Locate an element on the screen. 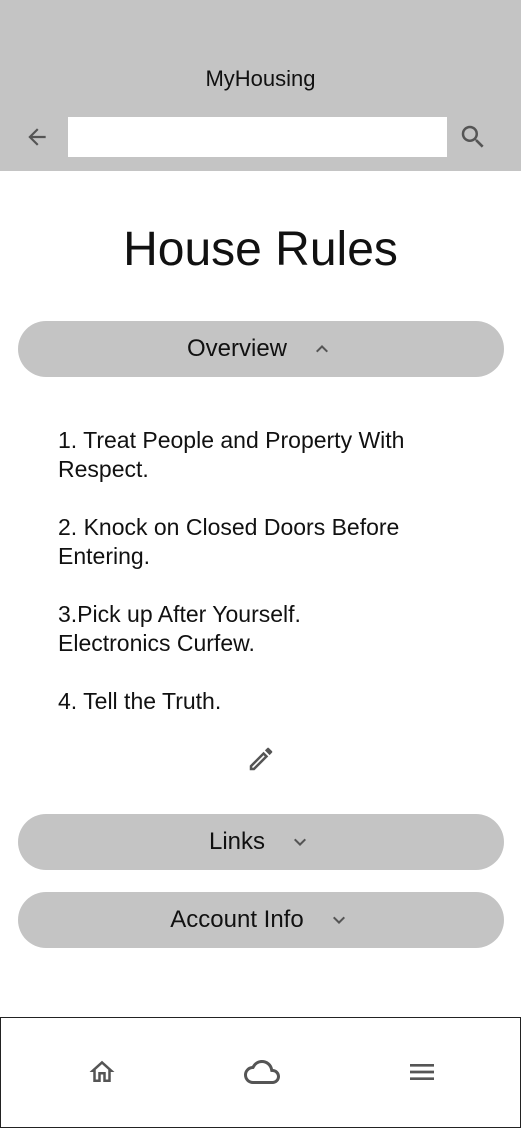 The height and width of the screenshot is (1128, 521). bottom-navigation is located at coordinates (260, 1072).